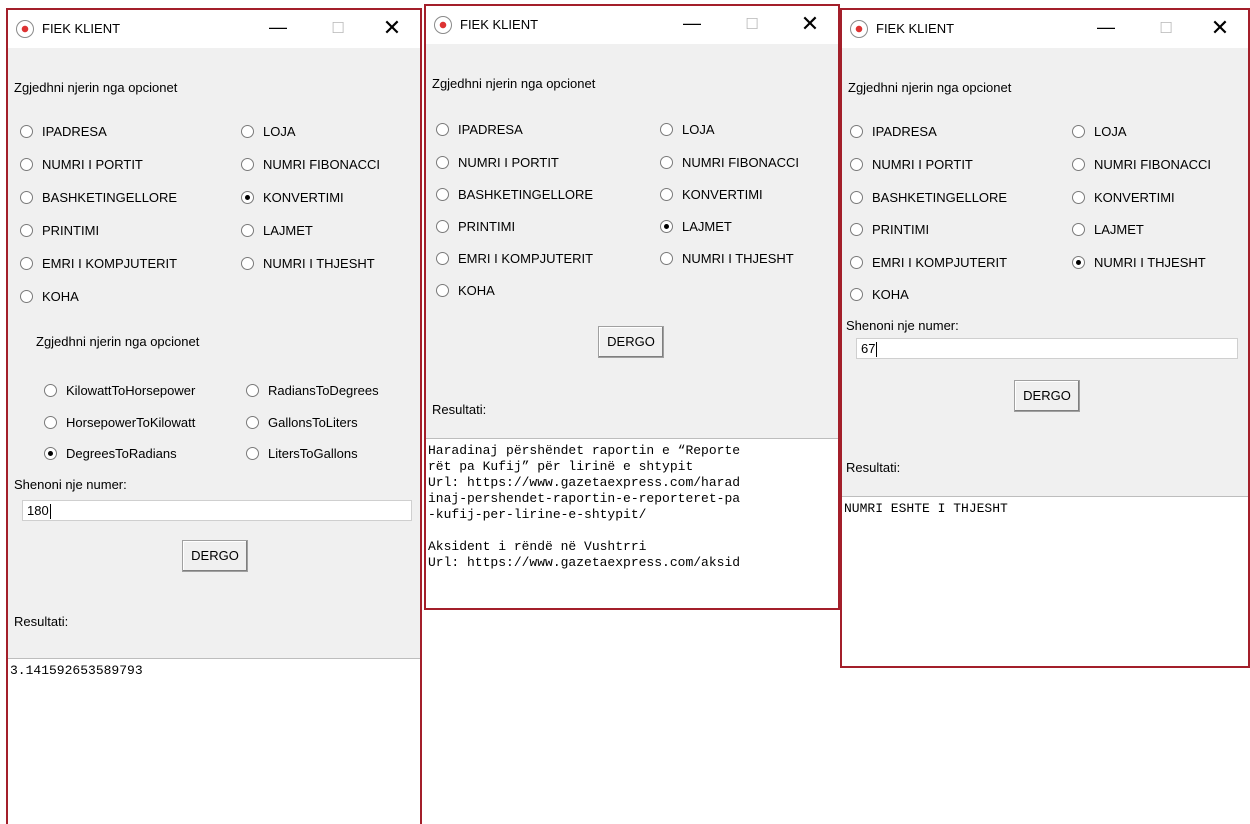 The image size is (1250, 824). I want to click on radio-label: EMRI I KOMPJUTERIT, so click(940, 262).